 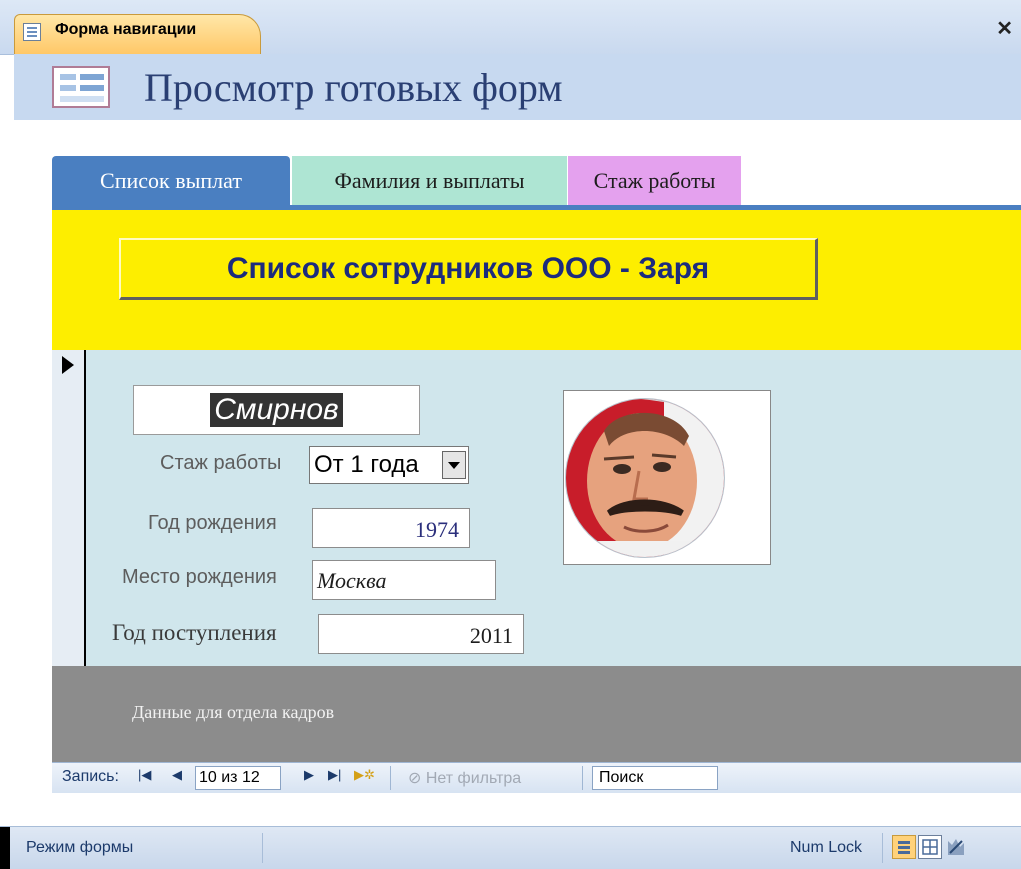 I want to click on birth-place-value: Москва, so click(x=352, y=580).